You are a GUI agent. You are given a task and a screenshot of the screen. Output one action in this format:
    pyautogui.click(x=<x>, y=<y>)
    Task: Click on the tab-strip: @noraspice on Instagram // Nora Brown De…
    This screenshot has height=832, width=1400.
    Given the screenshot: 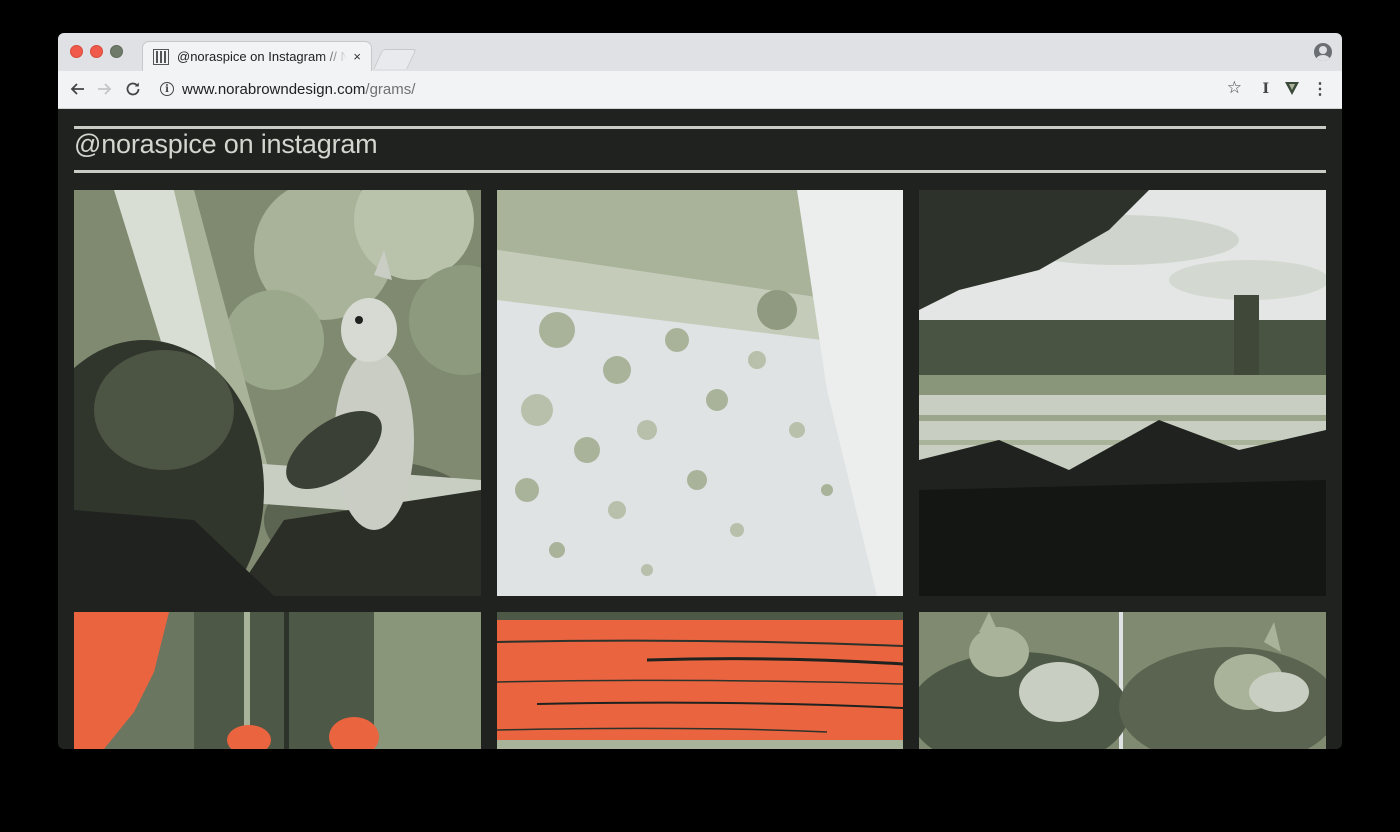 What is the action you would take?
    pyautogui.click(x=700, y=52)
    